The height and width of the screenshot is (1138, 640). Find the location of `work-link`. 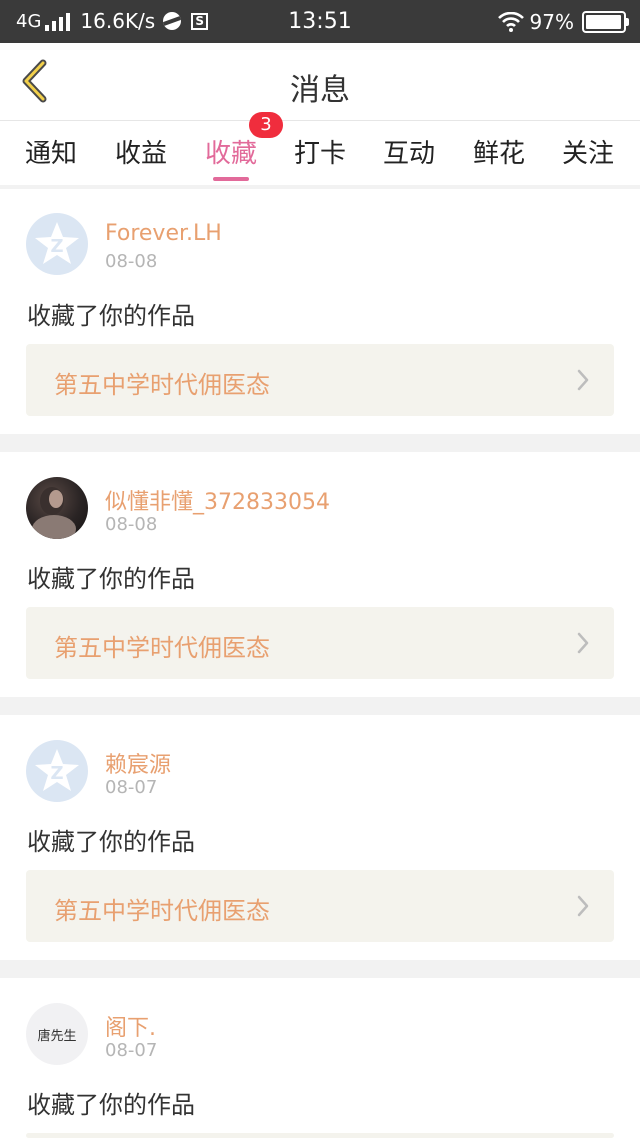

work-link is located at coordinates (320, 1135).